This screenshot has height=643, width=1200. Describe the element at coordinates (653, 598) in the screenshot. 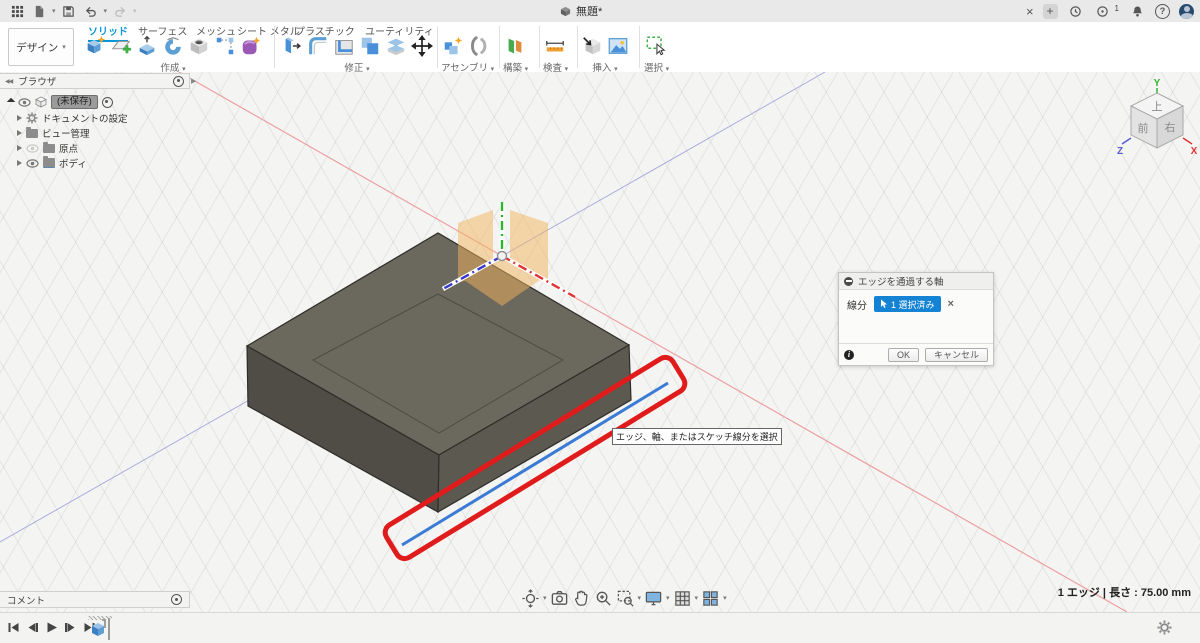

I see `display-settings-icon` at that location.